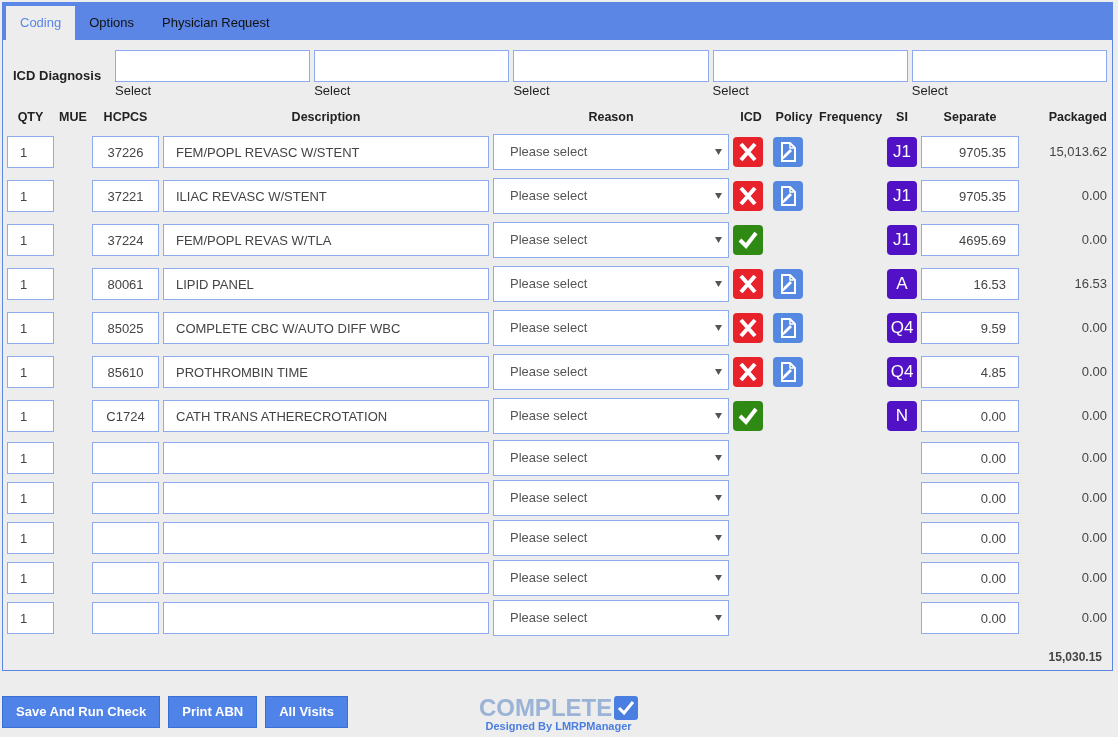 The width and height of the screenshot is (1118, 737). Describe the element at coordinates (125, 240) in the screenshot. I see `hcpcs-field: 37224` at that location.